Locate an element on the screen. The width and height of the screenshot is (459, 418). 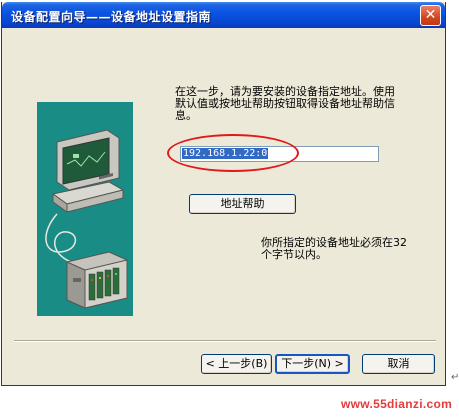
illustration-art is located at coordinates (85, 209).